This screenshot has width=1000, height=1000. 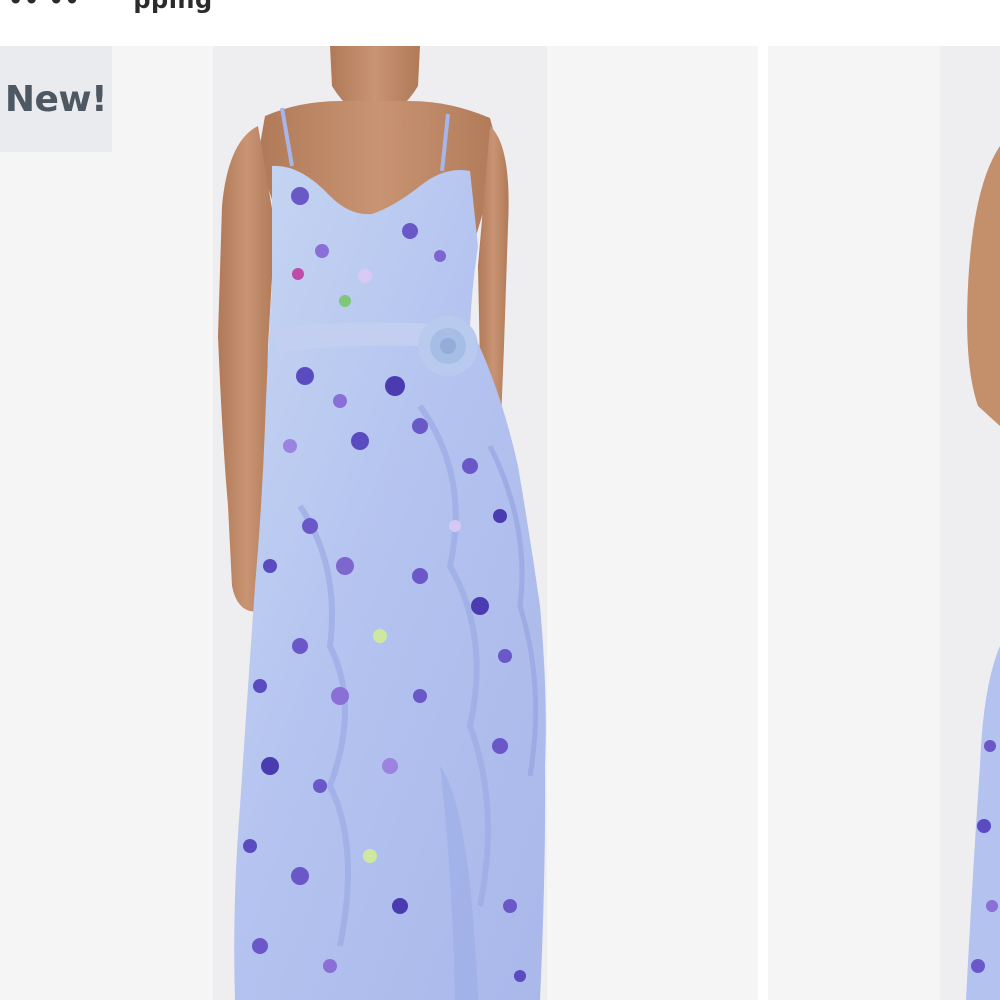 What do you see at coordinates (983, 286) in the screenshot?
I see `model-partial-arm` at bounding box center [983, 286].